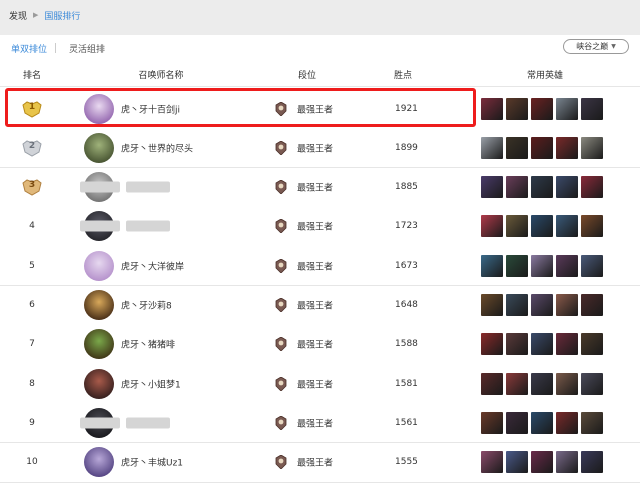 The height and width of the screenshot is (483, 640). I want to click on summoner-name-link: 虎牙丶世界的尽头, so click(157, 147).